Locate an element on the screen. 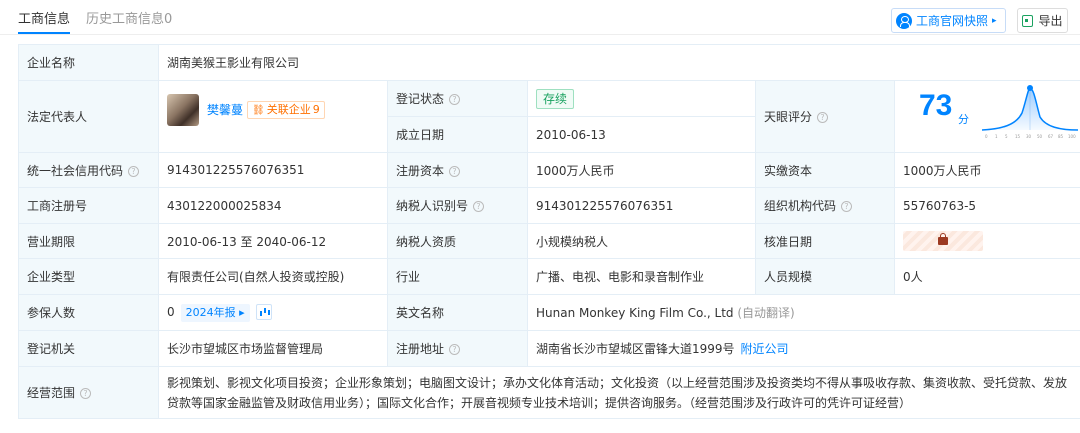  legal-rep-cell: 樊馨蔓 ⛓ 关联企业 9 is located at coordinates (273, 116).